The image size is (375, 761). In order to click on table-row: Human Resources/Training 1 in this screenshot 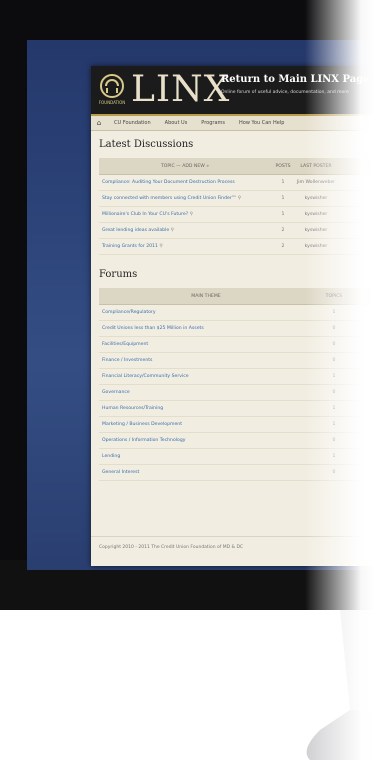, I will do `click(237, 408)`.